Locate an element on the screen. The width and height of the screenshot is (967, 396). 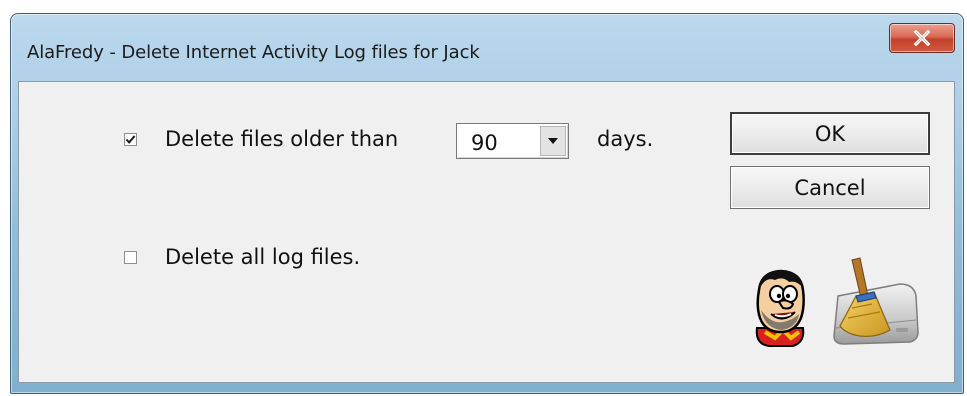
delete-all-row: Delete all log files. is located at coordinates (242, 257).